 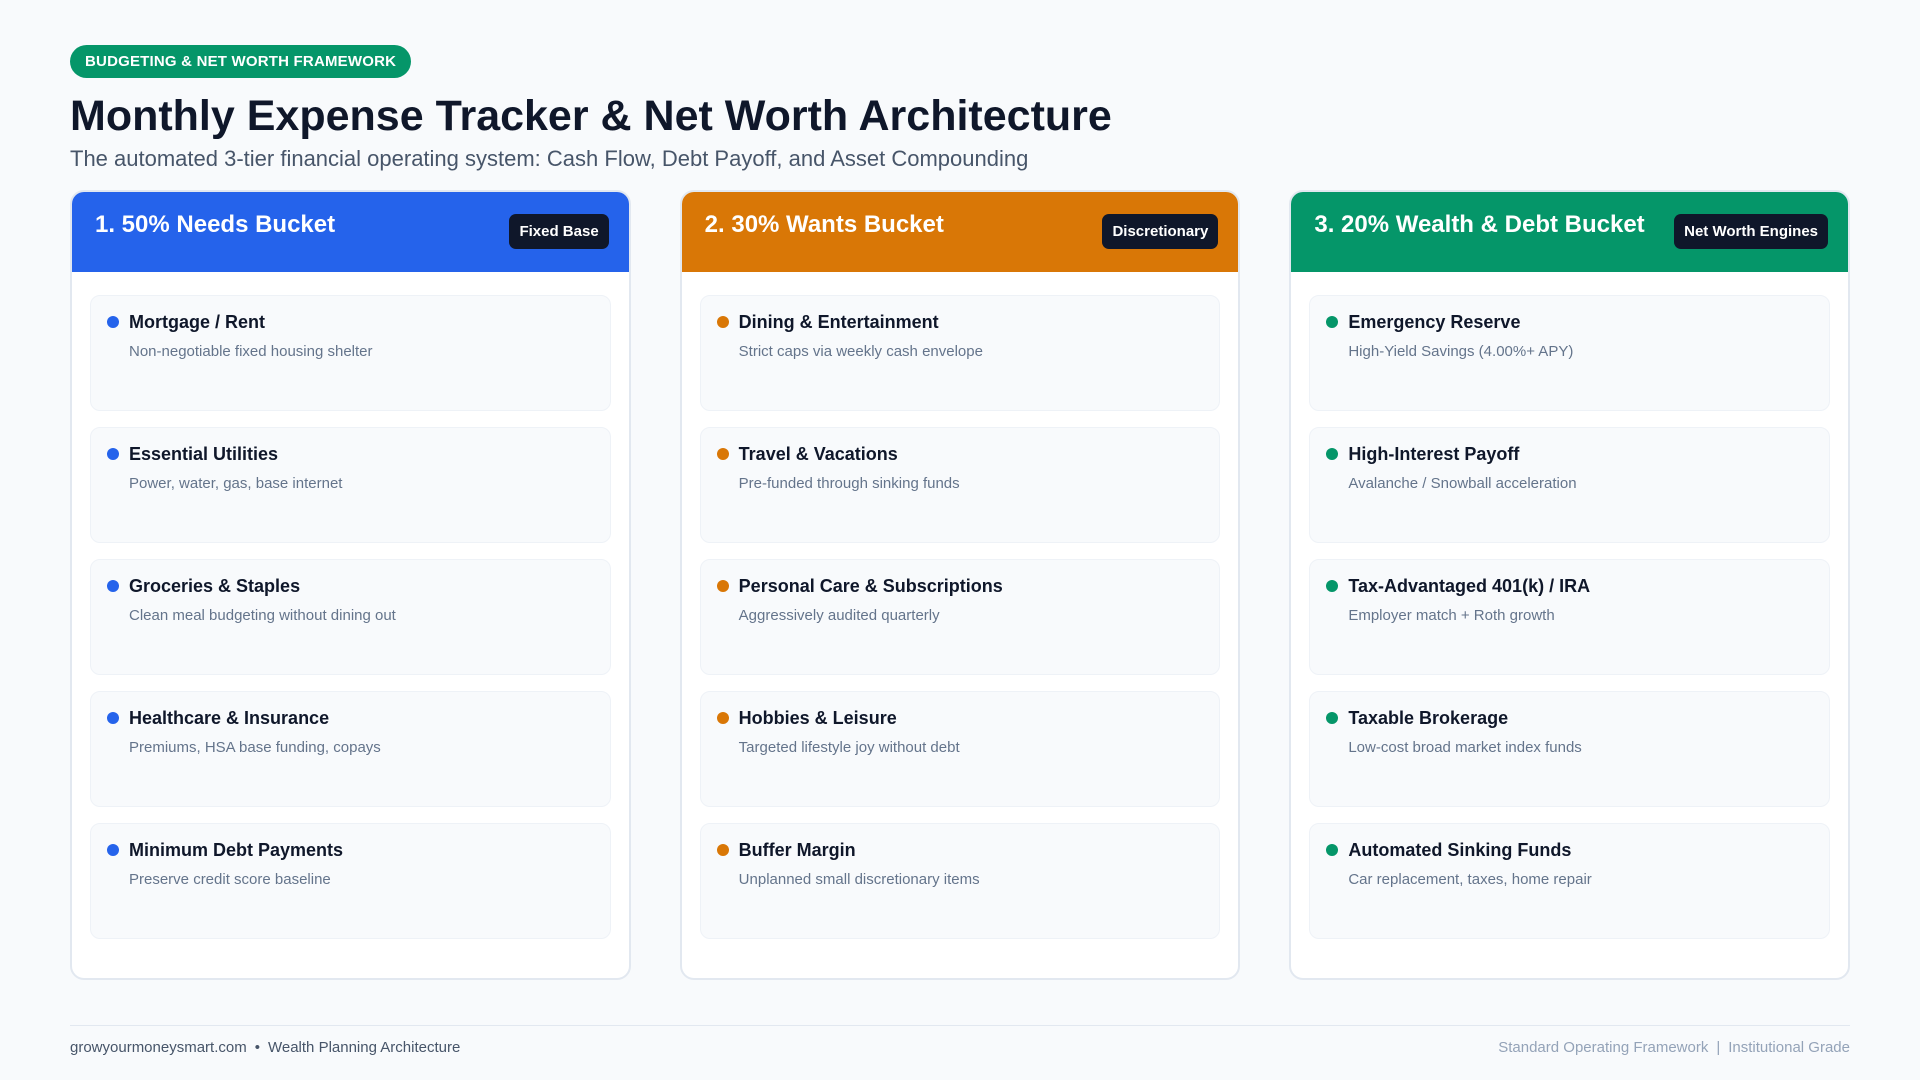 What do you see at coordinates (1789, 1047) in the screenshot?
I see `footer-grade: Institutional Grade` at bounding box center [1789, 1047].